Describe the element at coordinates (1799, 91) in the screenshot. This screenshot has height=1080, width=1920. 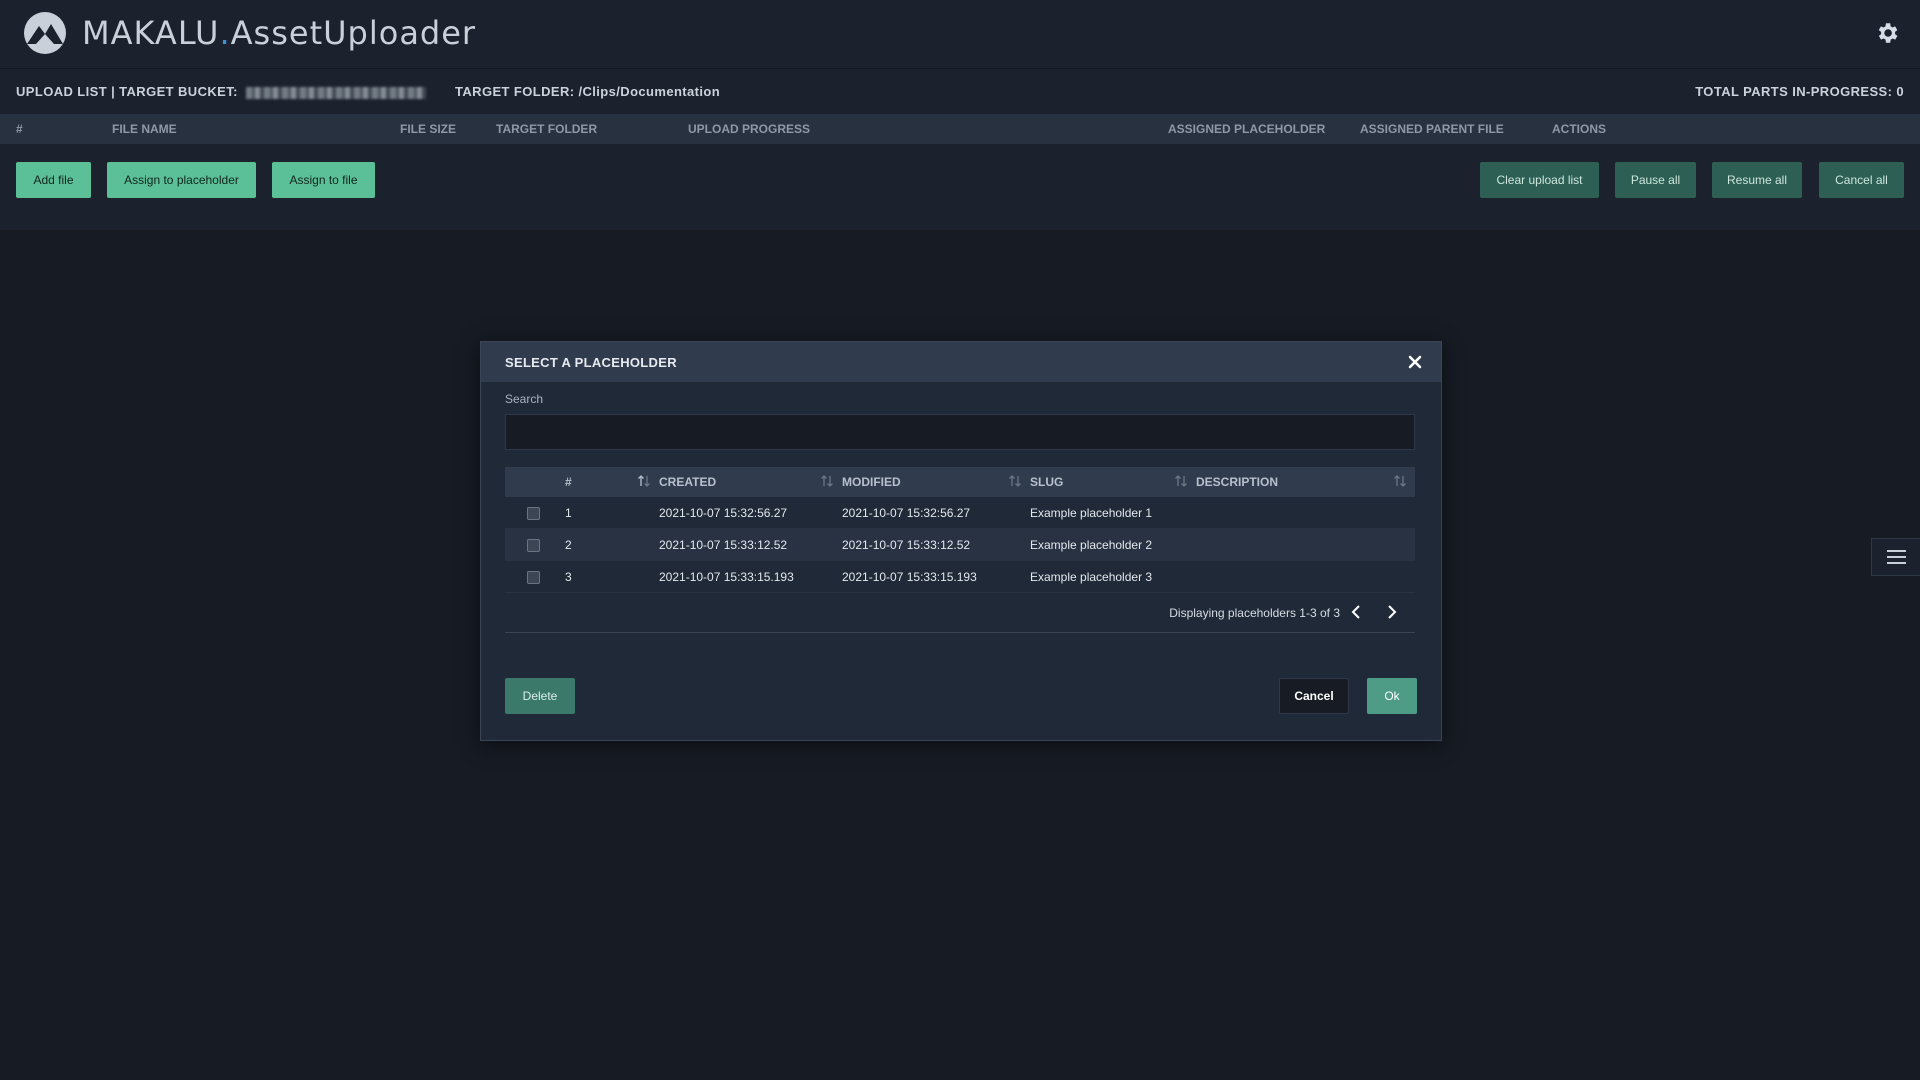
I see `total-parts-label: TOTAL PARTS IN-PROGRESS: 0` at that location.